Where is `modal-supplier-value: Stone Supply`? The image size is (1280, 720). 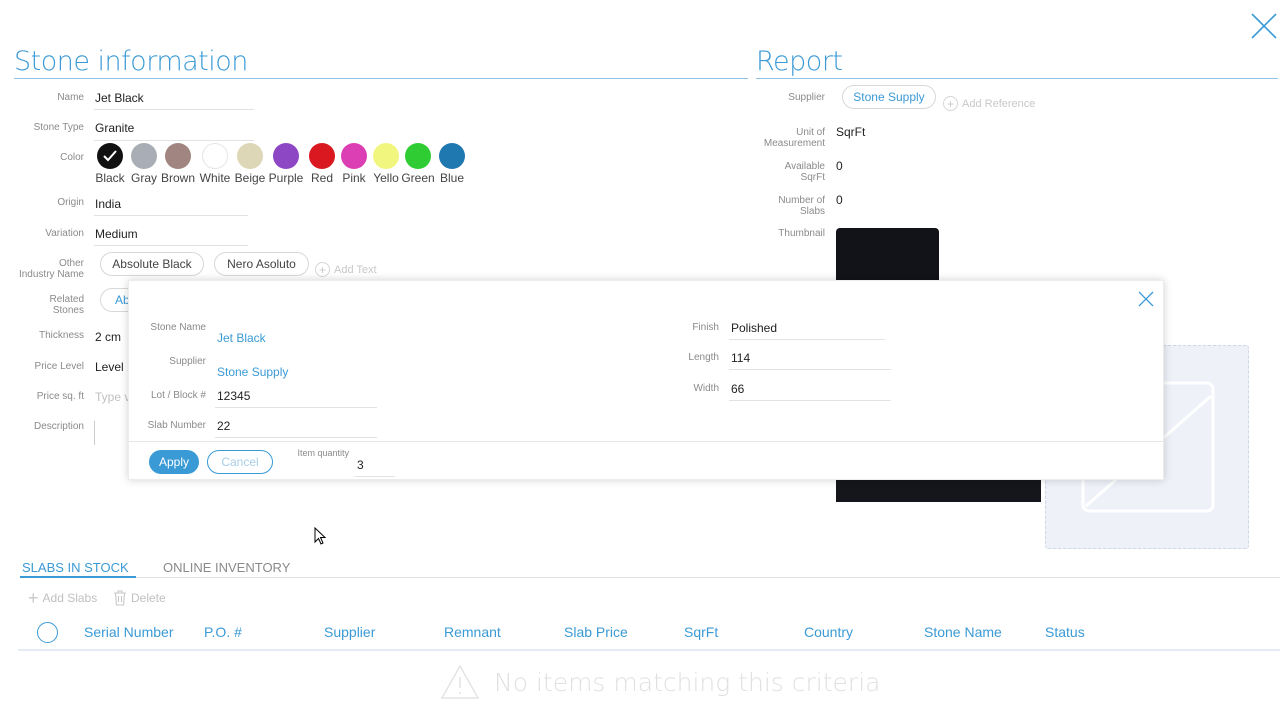 modal-supplier-value: Stone Supply is located at coordinates (252, 372).